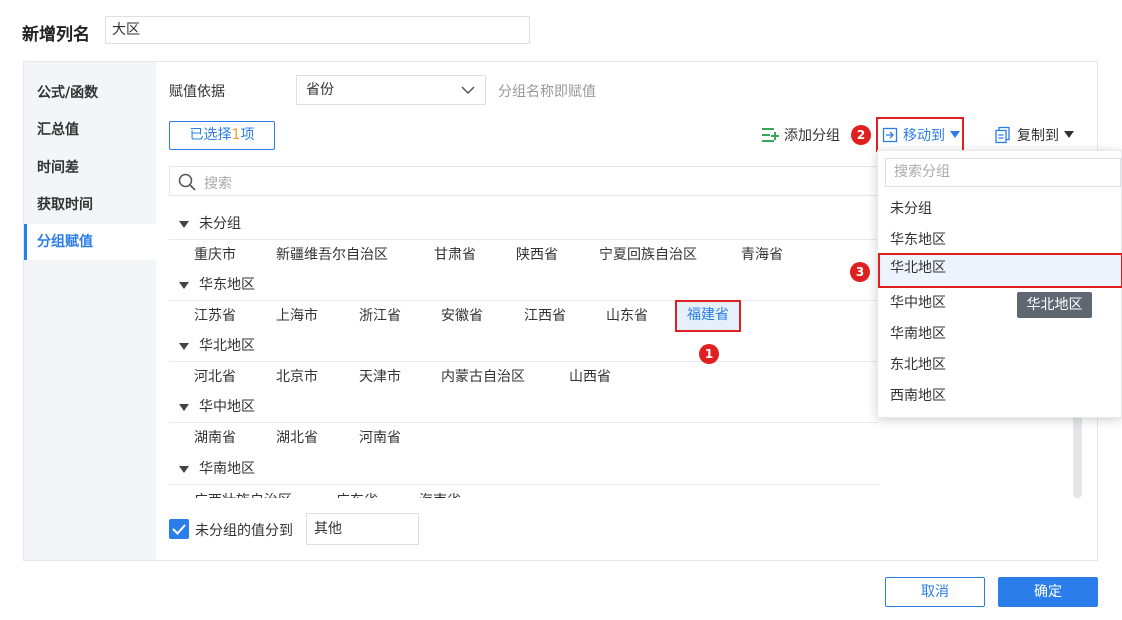 This screenshot has width=1122, height=620. What do you see at coordinates (187, 182) in the screenshot?
I see `search-icon` at bounding box center [187, 182].